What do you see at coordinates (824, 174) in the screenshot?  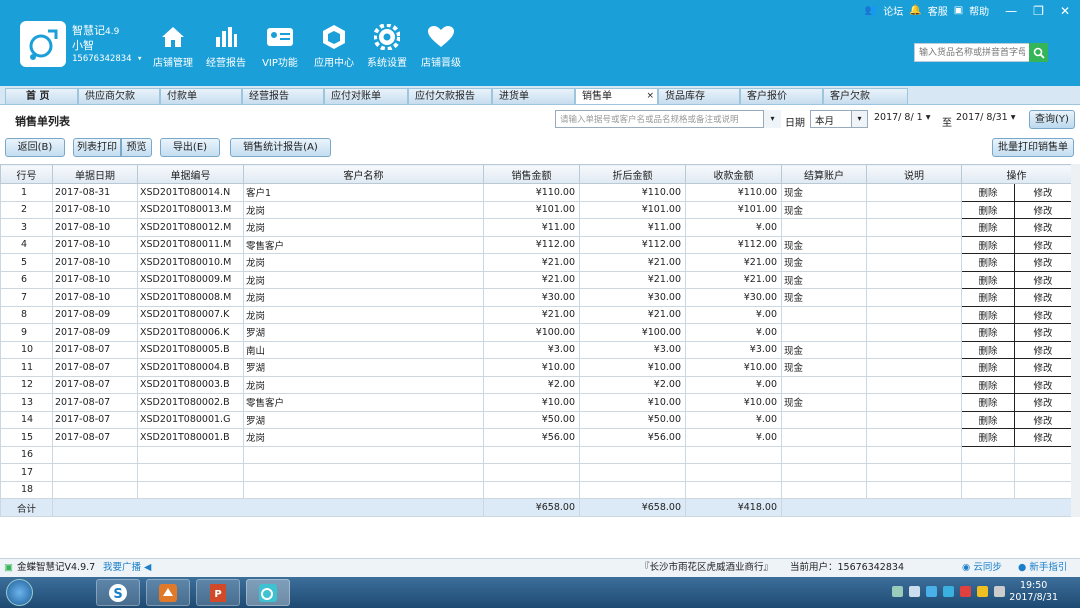 I see `col-header-account: 结算账户` at bounding box center [824, 174].